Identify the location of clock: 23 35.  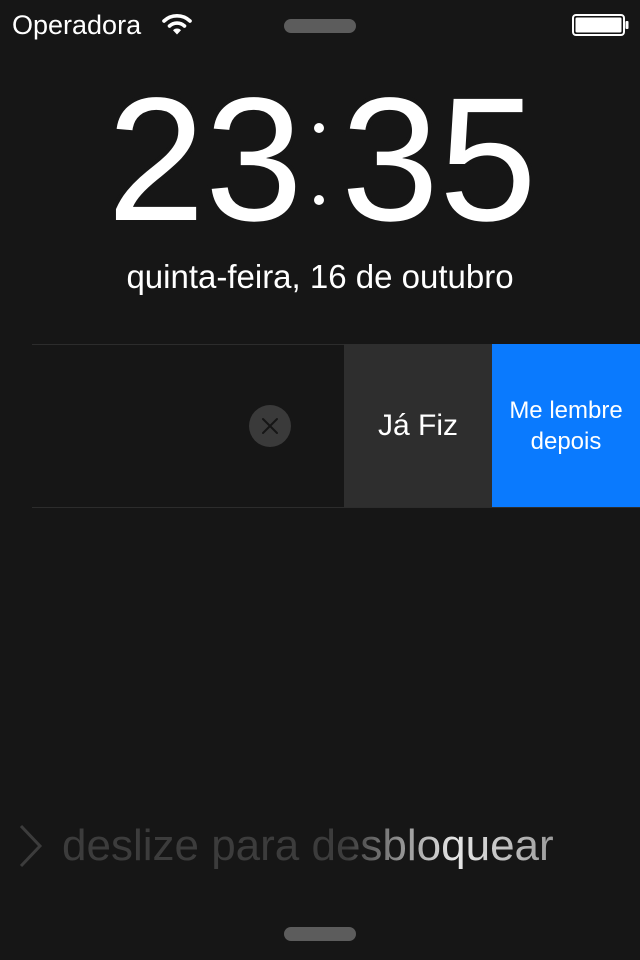
(322, 163).